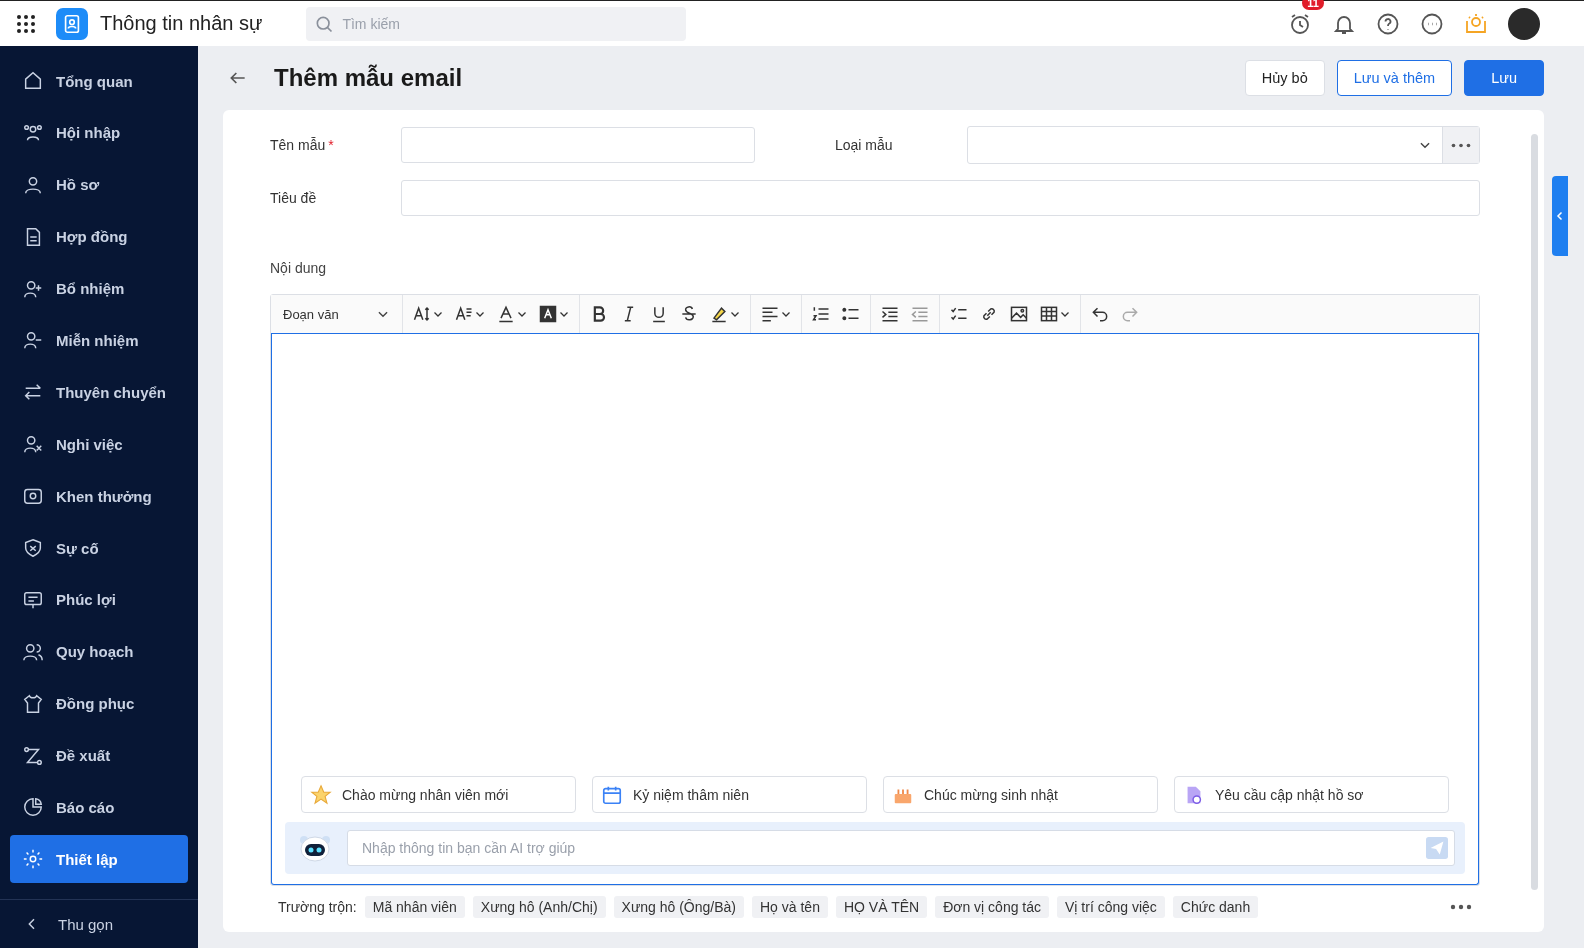  What do you see at coordinates (790, 907) in the screenshot?
I see `merge-field-chip: Họ và tên` at bounding box center [790, 907].